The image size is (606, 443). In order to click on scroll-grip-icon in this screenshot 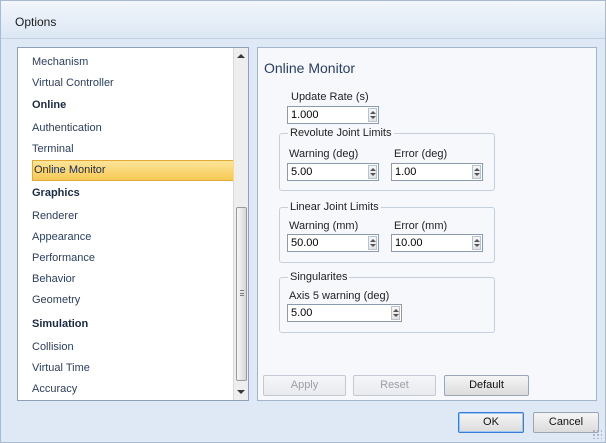, I will do `click(242, 293)`.